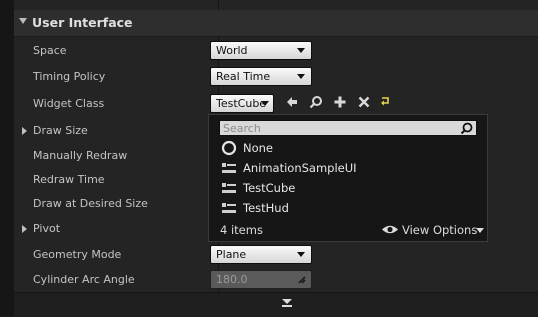  What do you see at coordinates (90, 203) in the screenshot?
I see `property-label: Draw at Desired Size` at bounding box center [90, 203].